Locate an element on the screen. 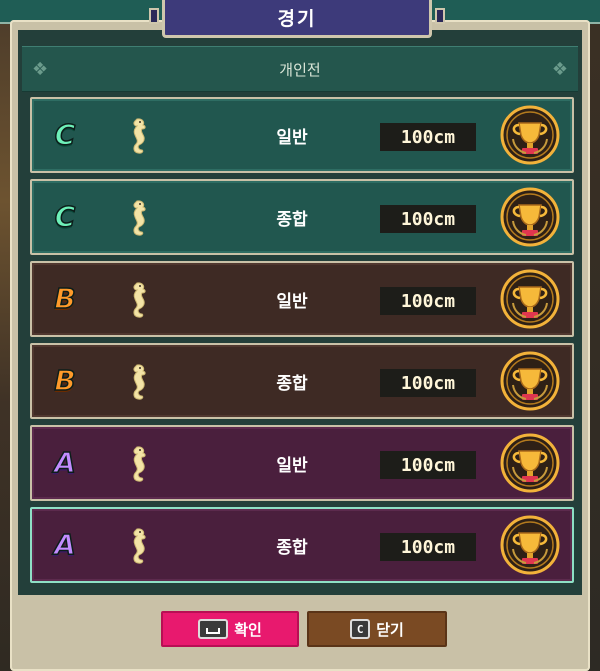 The height and width of the screenshot is (671, 600). competition-row: C 종합 100cm is located at coordinates (302, 217).